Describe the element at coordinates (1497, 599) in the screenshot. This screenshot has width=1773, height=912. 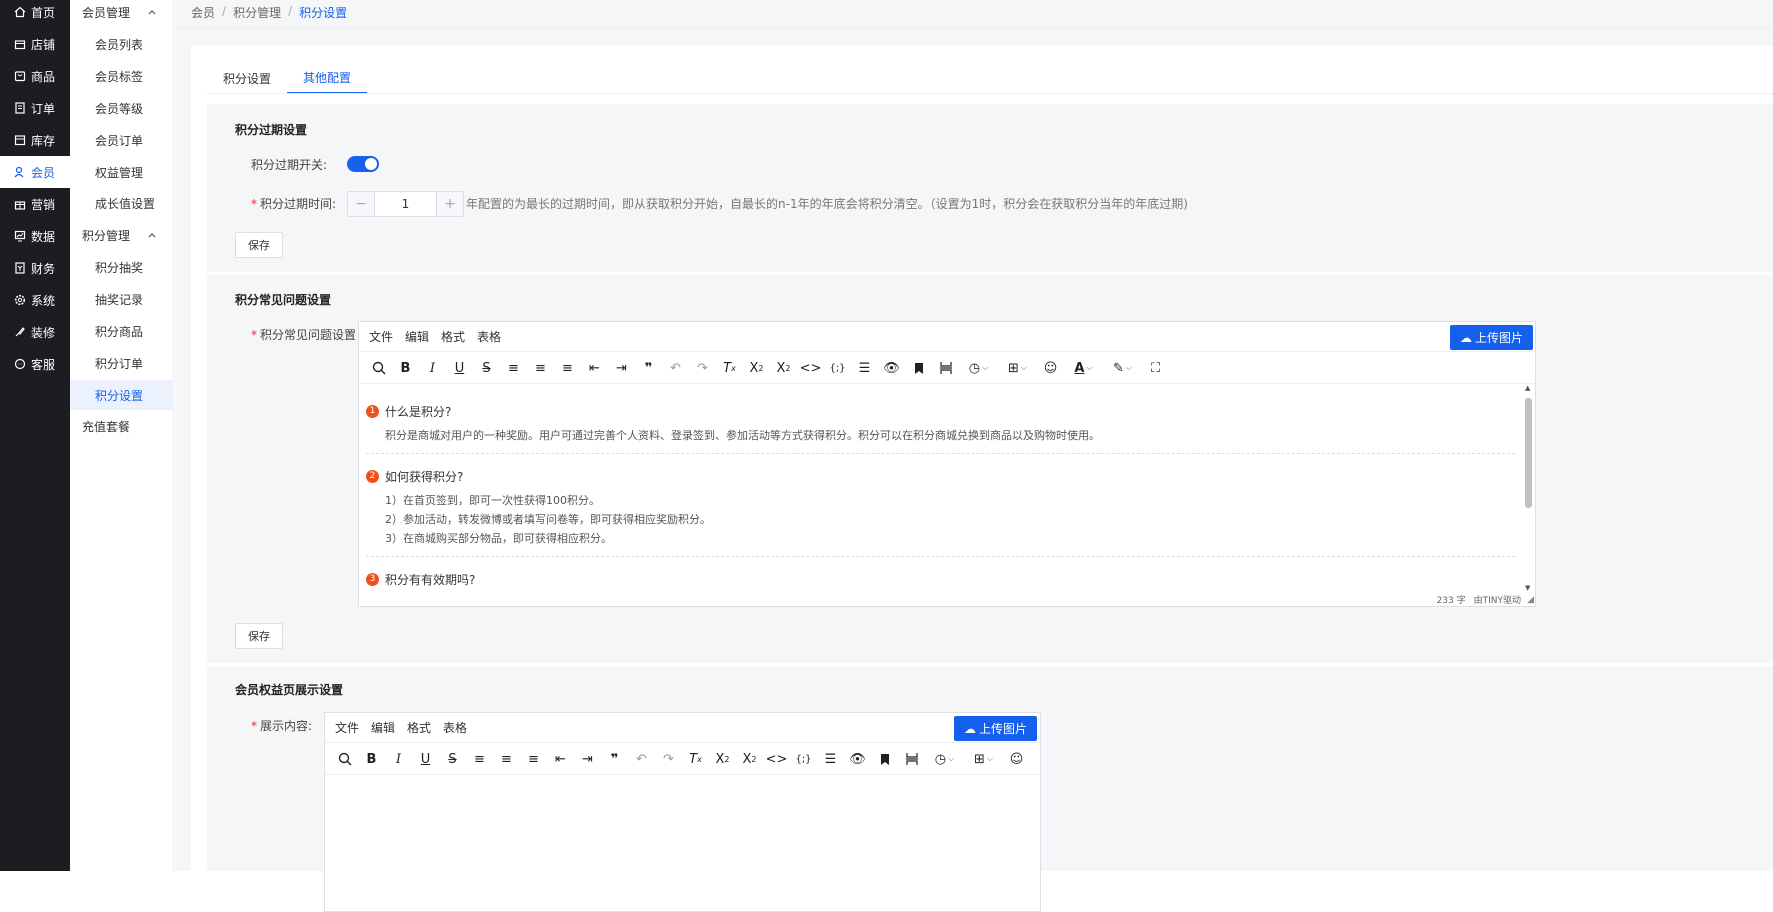
I see `powered-by: 由TINY驱动` at that location.